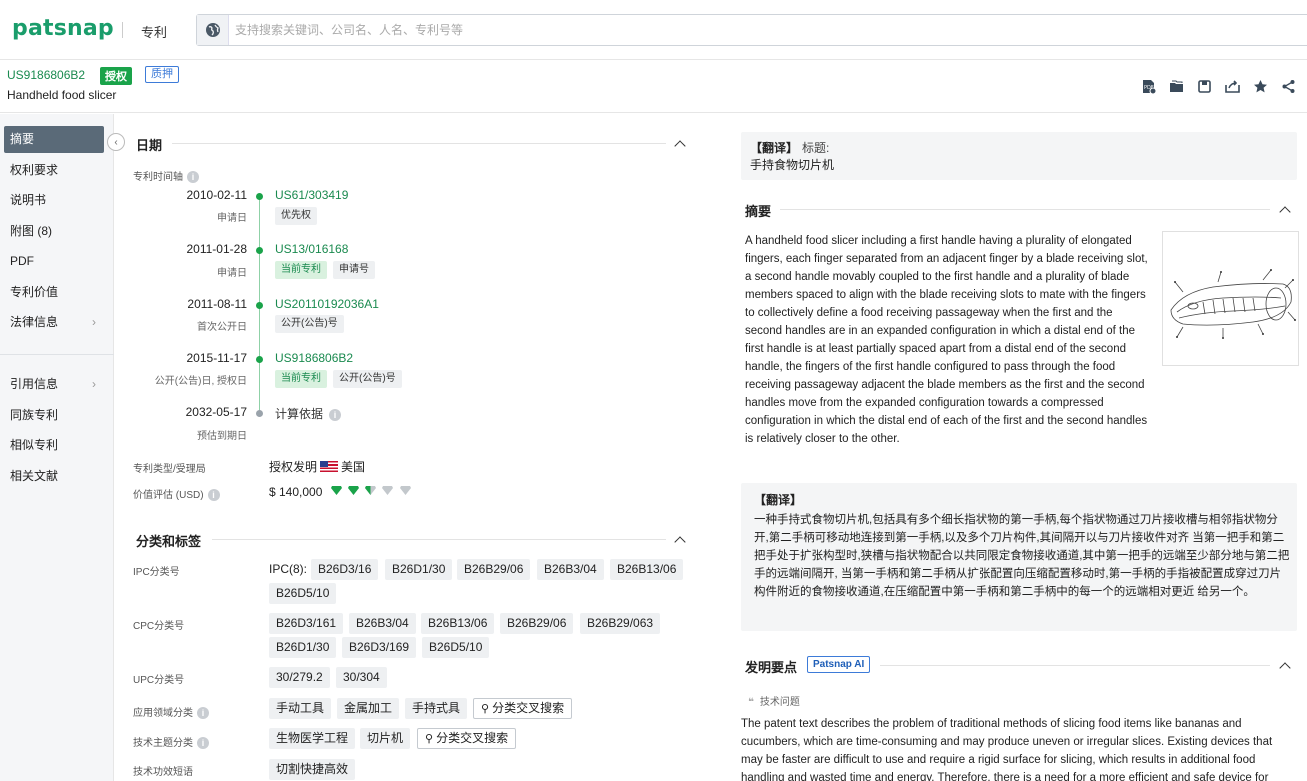  I want to click on calculation-basis: 计算依据 i, so click(308, 413).